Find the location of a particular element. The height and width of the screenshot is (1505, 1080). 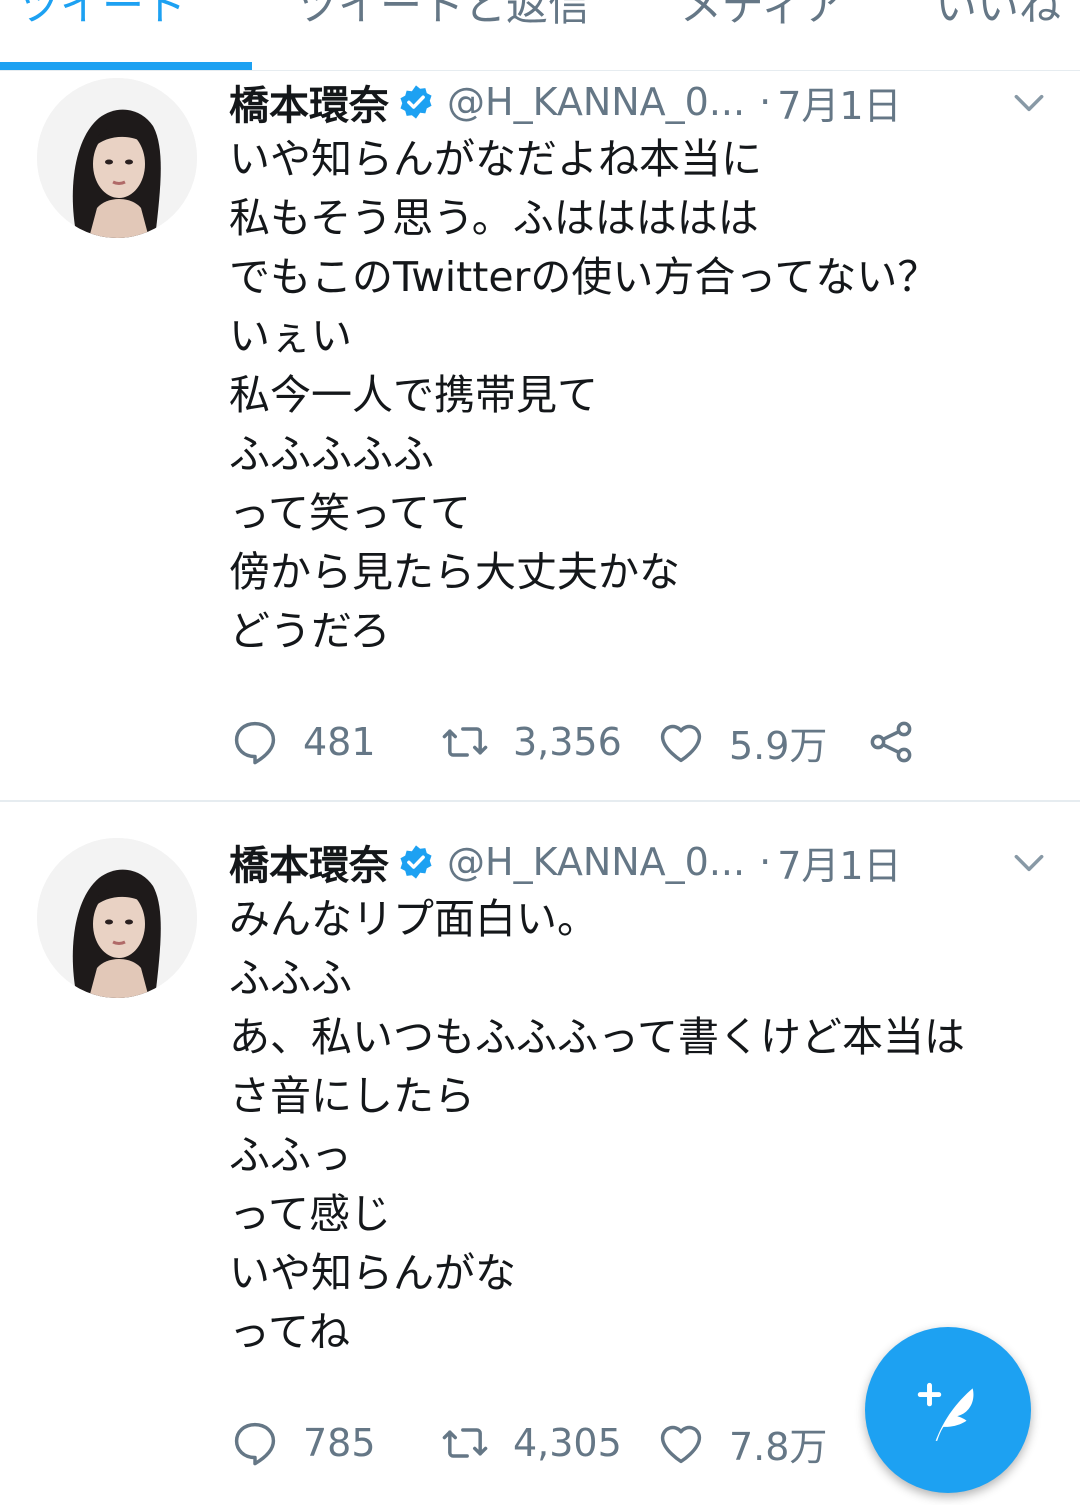

tab-likes: いいね is located at coordinates (998, 16).